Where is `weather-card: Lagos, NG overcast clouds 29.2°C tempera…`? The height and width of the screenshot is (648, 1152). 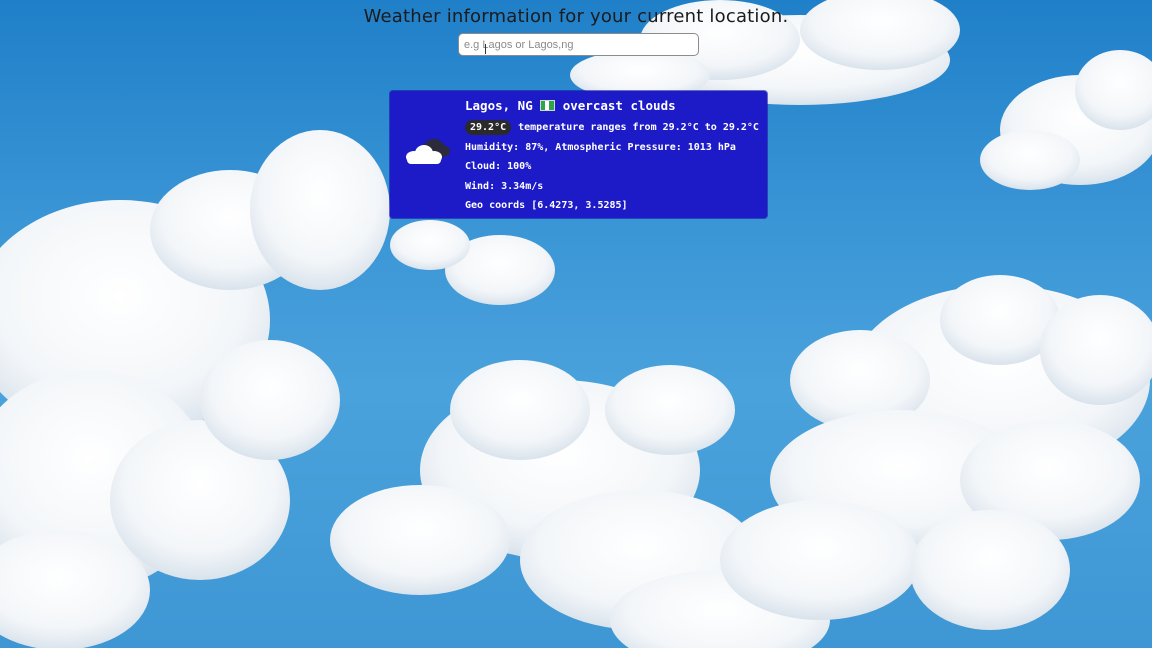
weather-card: Lagos, NG overcast clouds 29.2°C tempera… is located at coordinates (578, 154).